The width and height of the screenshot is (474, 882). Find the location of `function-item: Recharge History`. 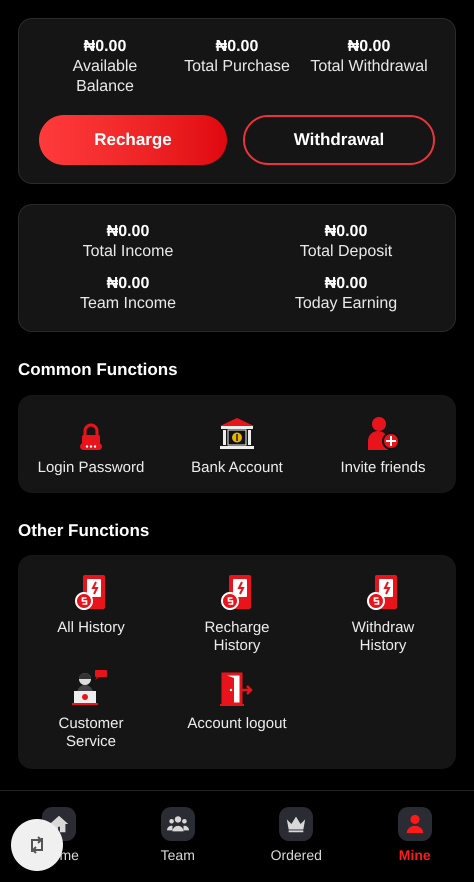

function-item: Recharge History is located at coordinates (237, 613).